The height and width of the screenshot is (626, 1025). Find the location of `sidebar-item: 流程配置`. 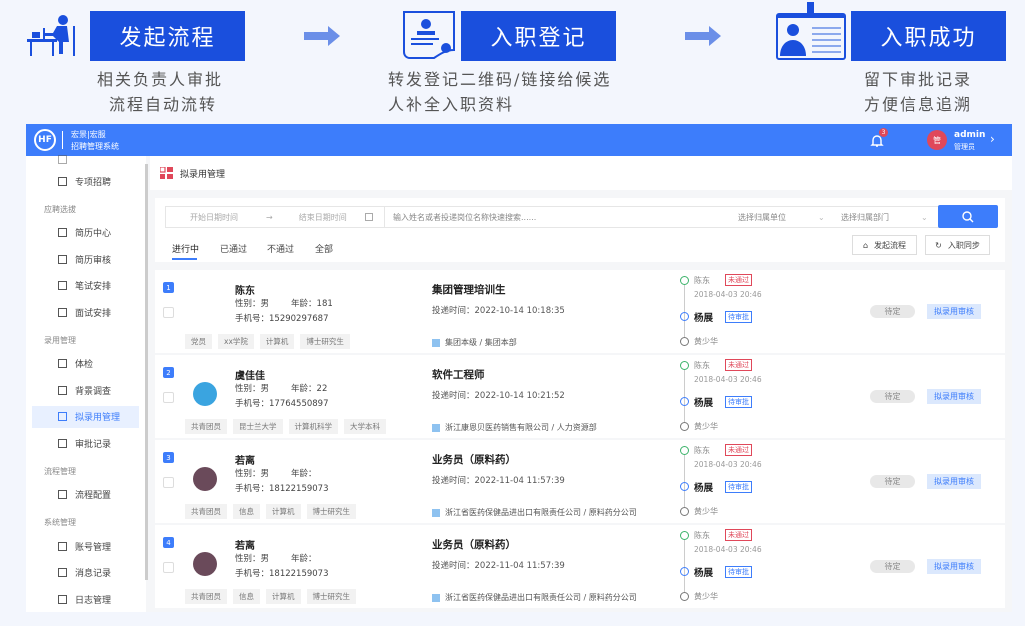

sidebar-item: 流程配置 is located at coordinates (85, 495).